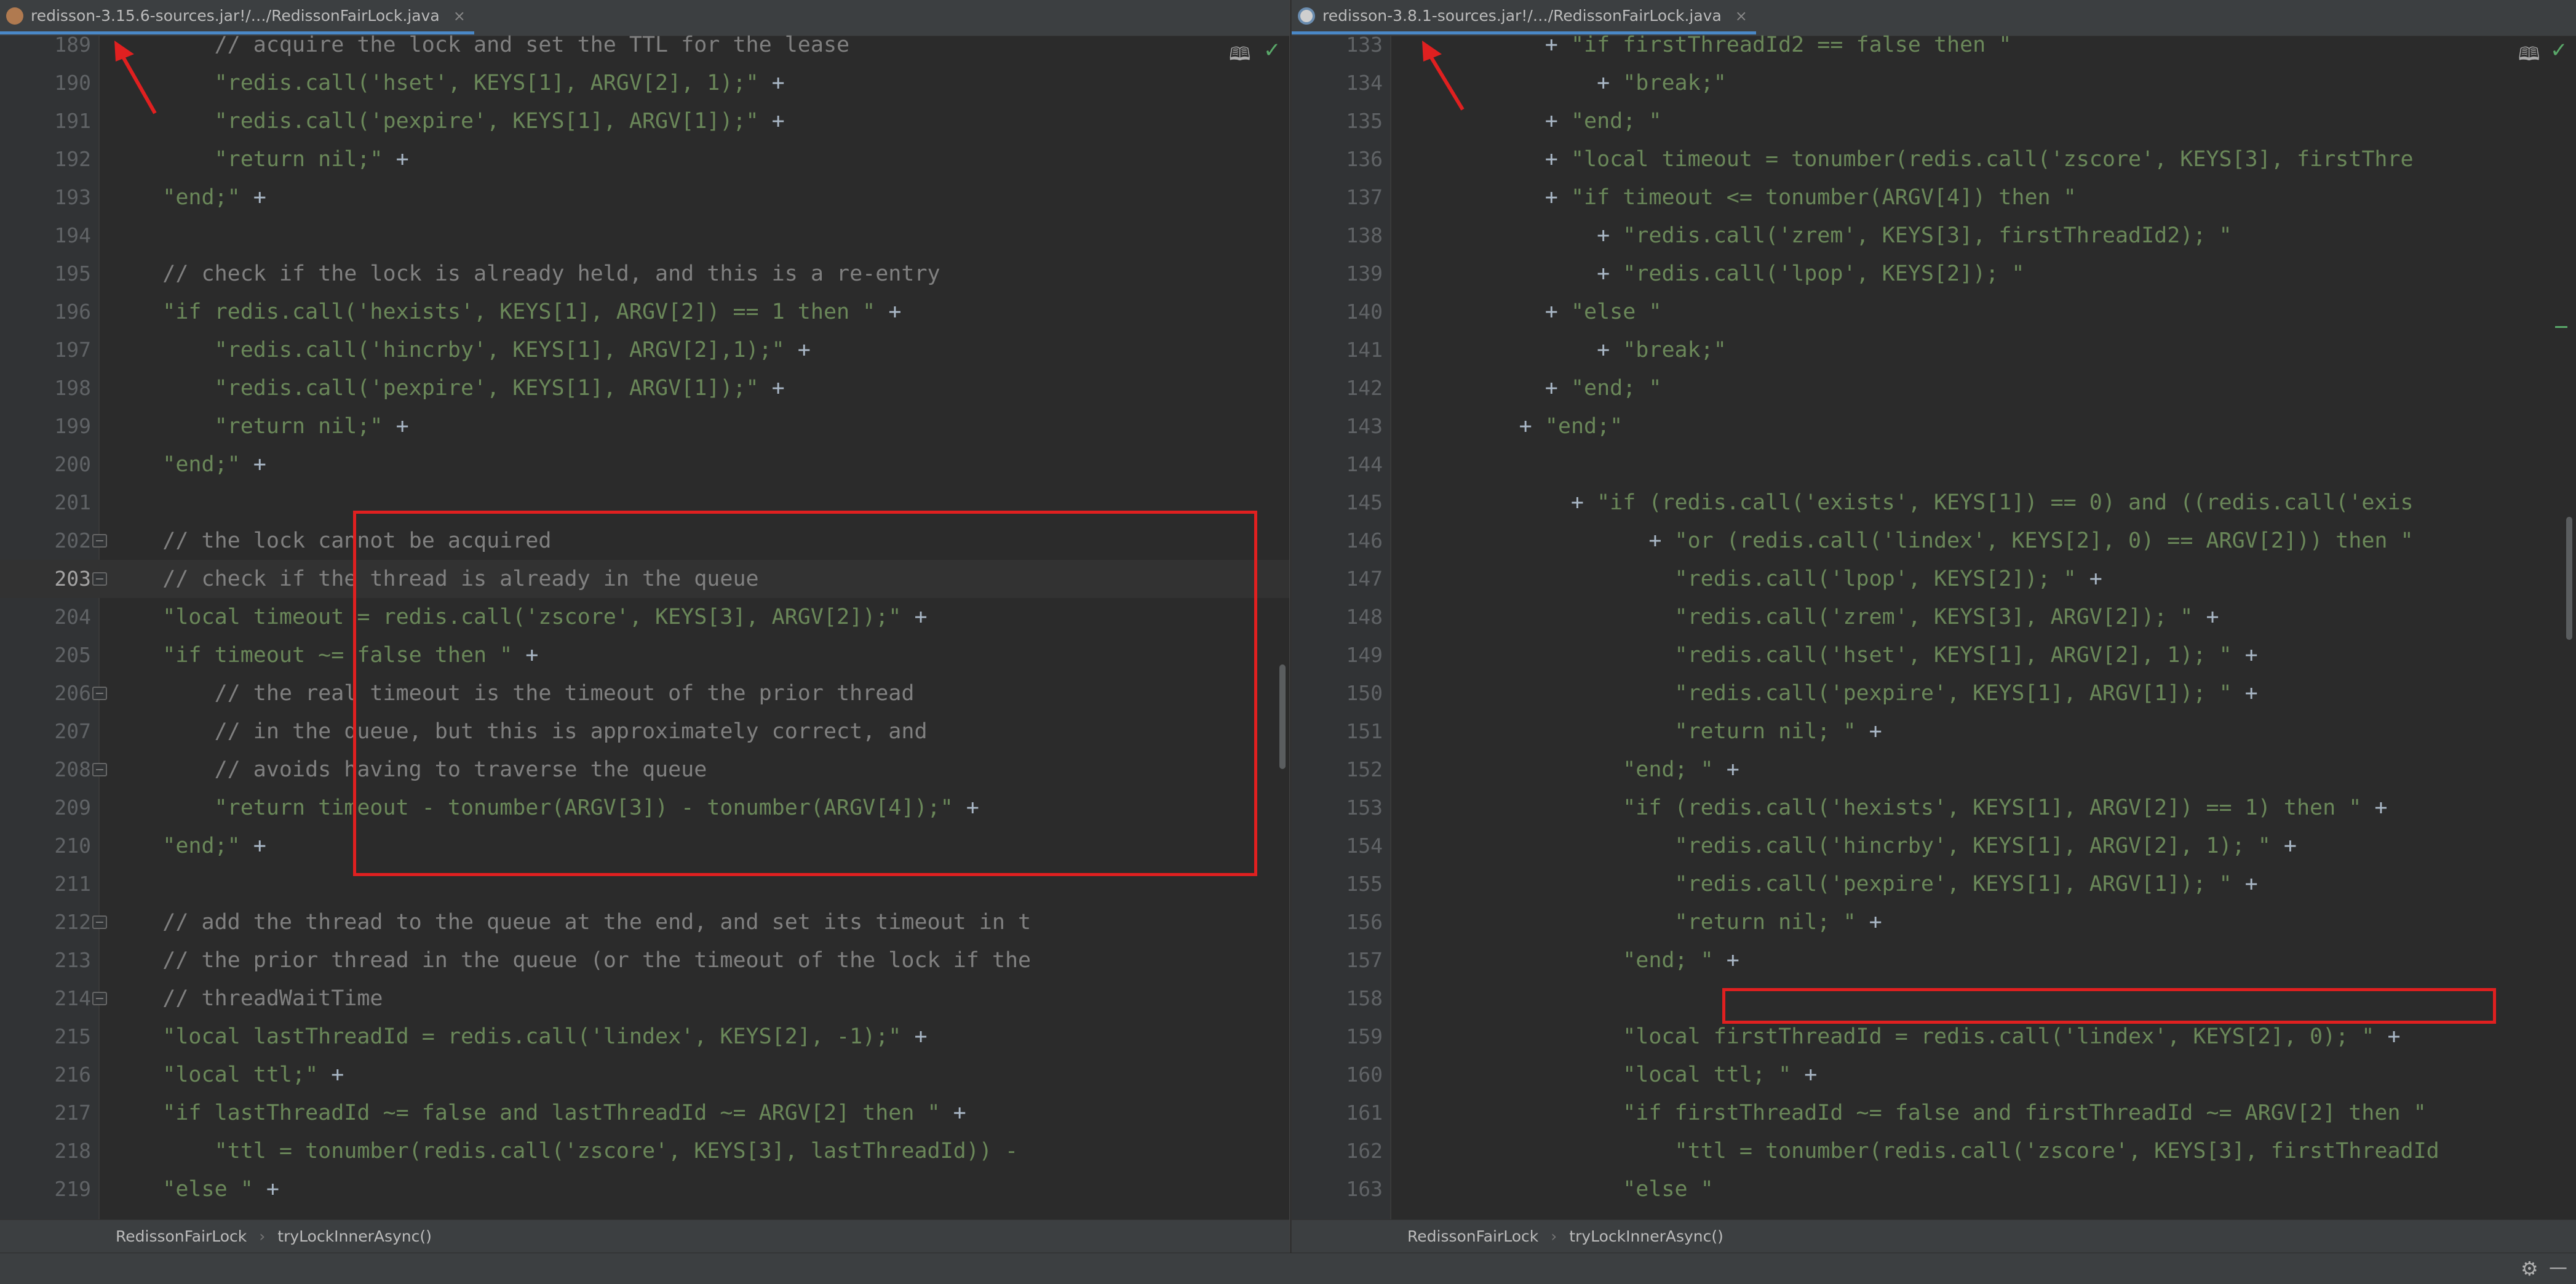  Describe the element at coordinates (1337, 350) in the screenshot. I see `line-number: 141` at that location.